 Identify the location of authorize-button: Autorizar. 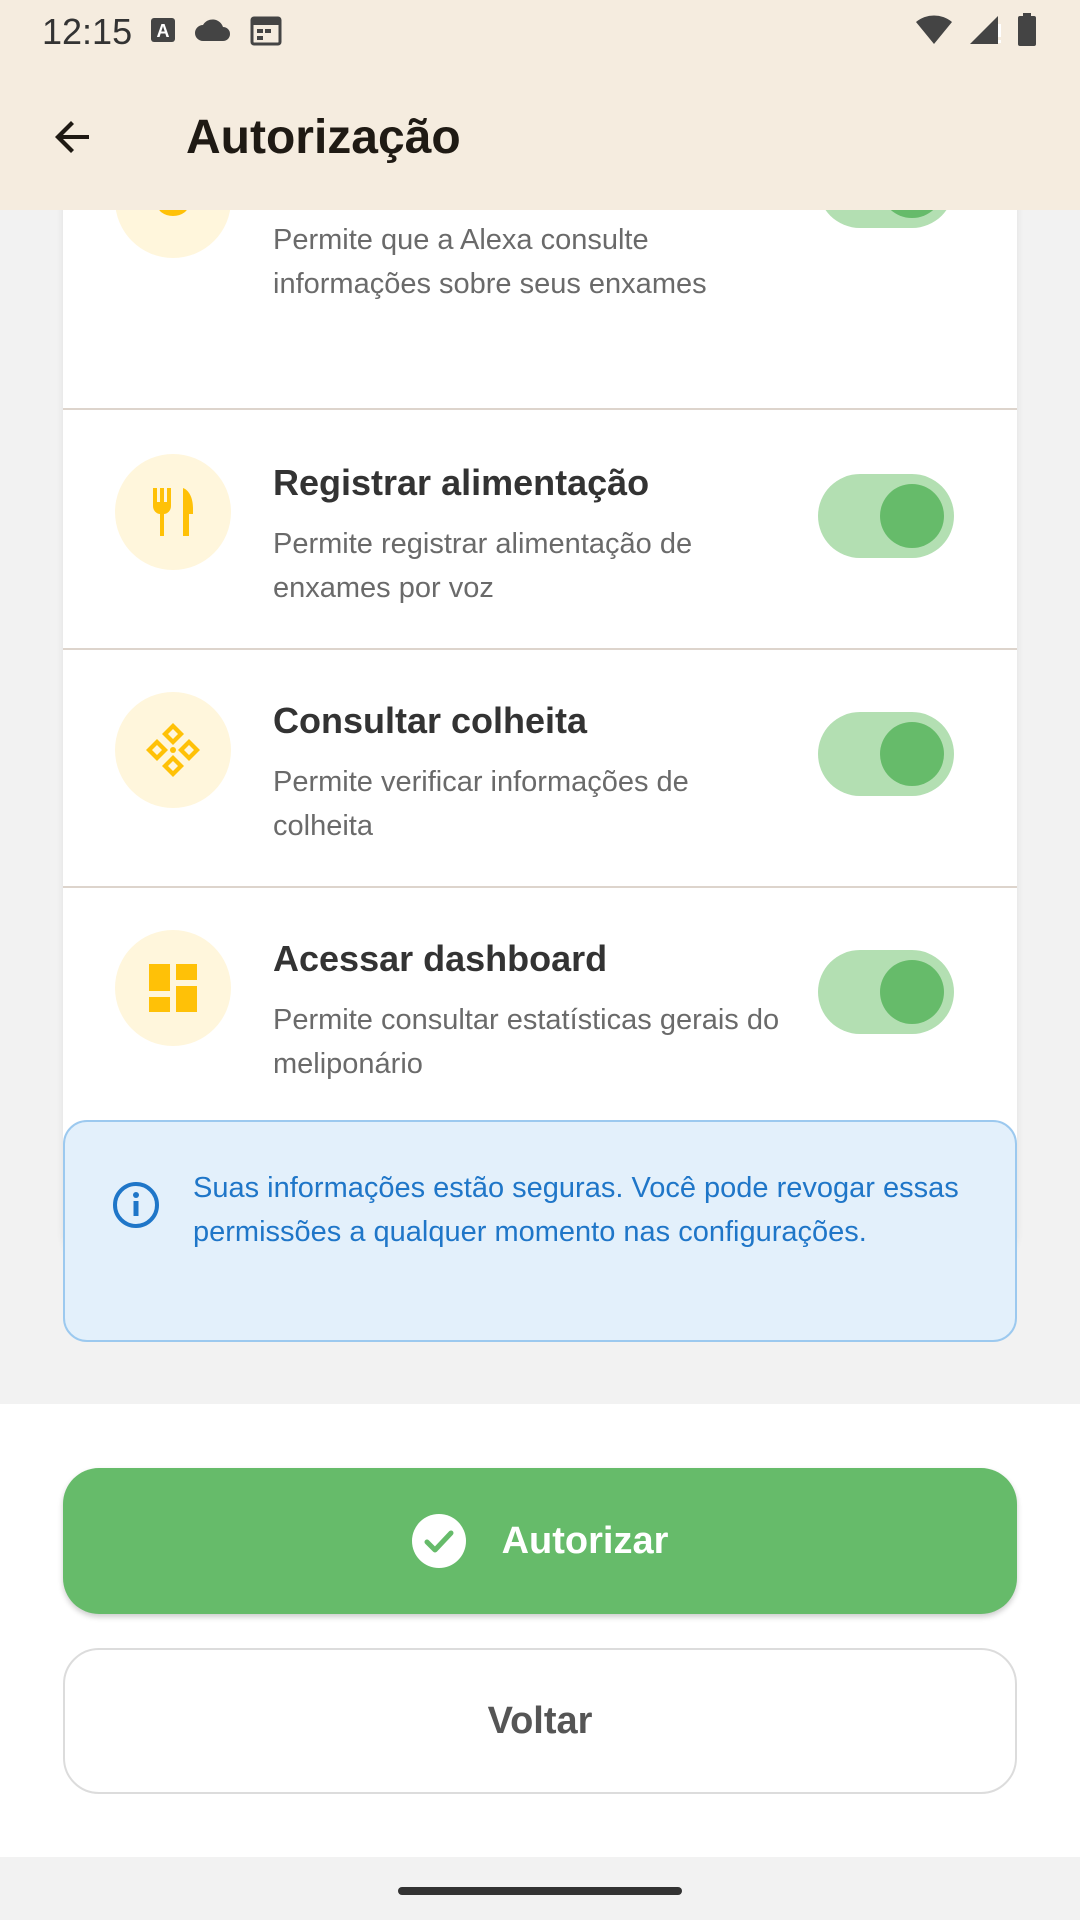
(540, 1541).